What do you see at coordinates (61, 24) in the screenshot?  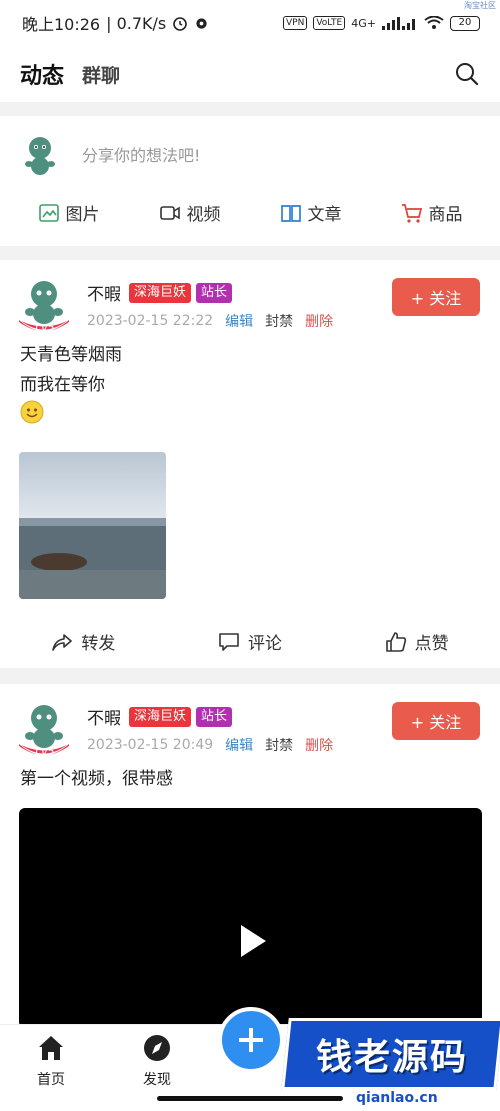 I see `status-time: 晚上10:26` at bounding box center [61, 24].